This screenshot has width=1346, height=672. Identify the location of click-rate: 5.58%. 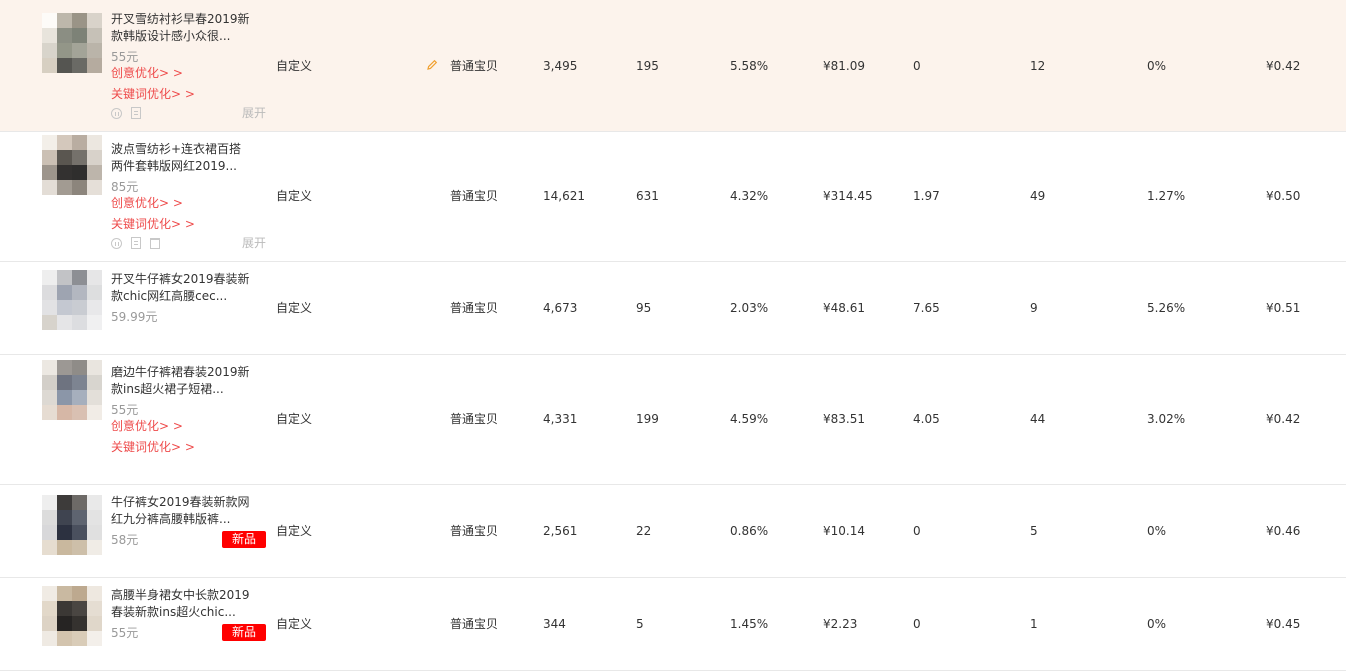
(749, 66).